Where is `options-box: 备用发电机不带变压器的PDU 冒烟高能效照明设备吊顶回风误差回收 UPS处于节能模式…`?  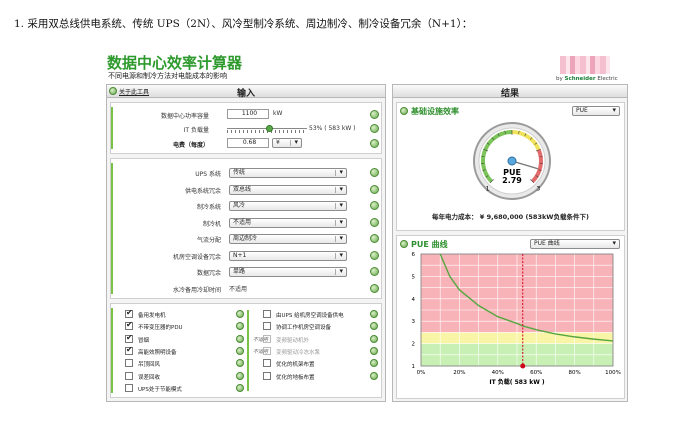 options-box: 备用发电机不带变压器的PDU 冒烟高能效照明设备吊顶回风误差回收 UPS处于节能模式… is located at coordinates (246, 350).